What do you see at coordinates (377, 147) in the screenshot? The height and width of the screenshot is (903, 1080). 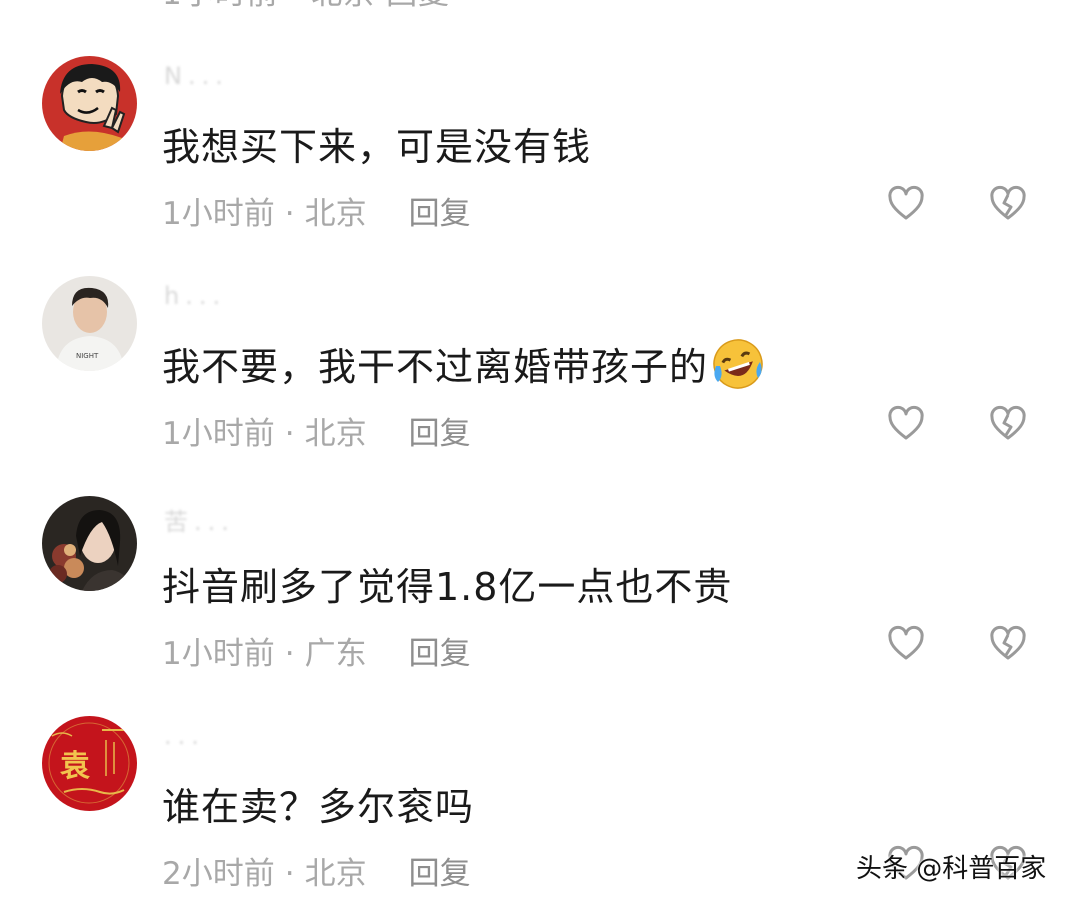 I see `comment-text: 我想买下来，可是没有钱` at bounding box center [377, 147].